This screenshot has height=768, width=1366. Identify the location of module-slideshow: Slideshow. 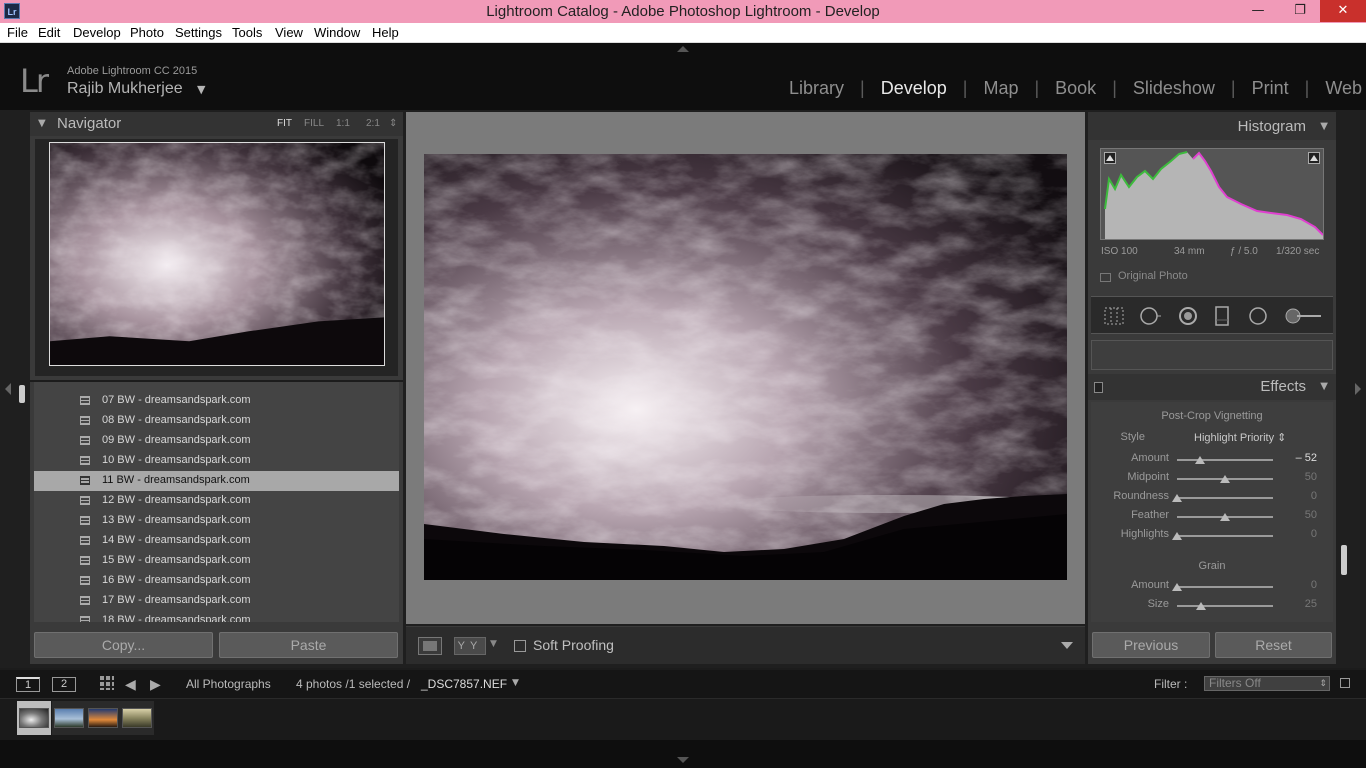
(1174, 88).